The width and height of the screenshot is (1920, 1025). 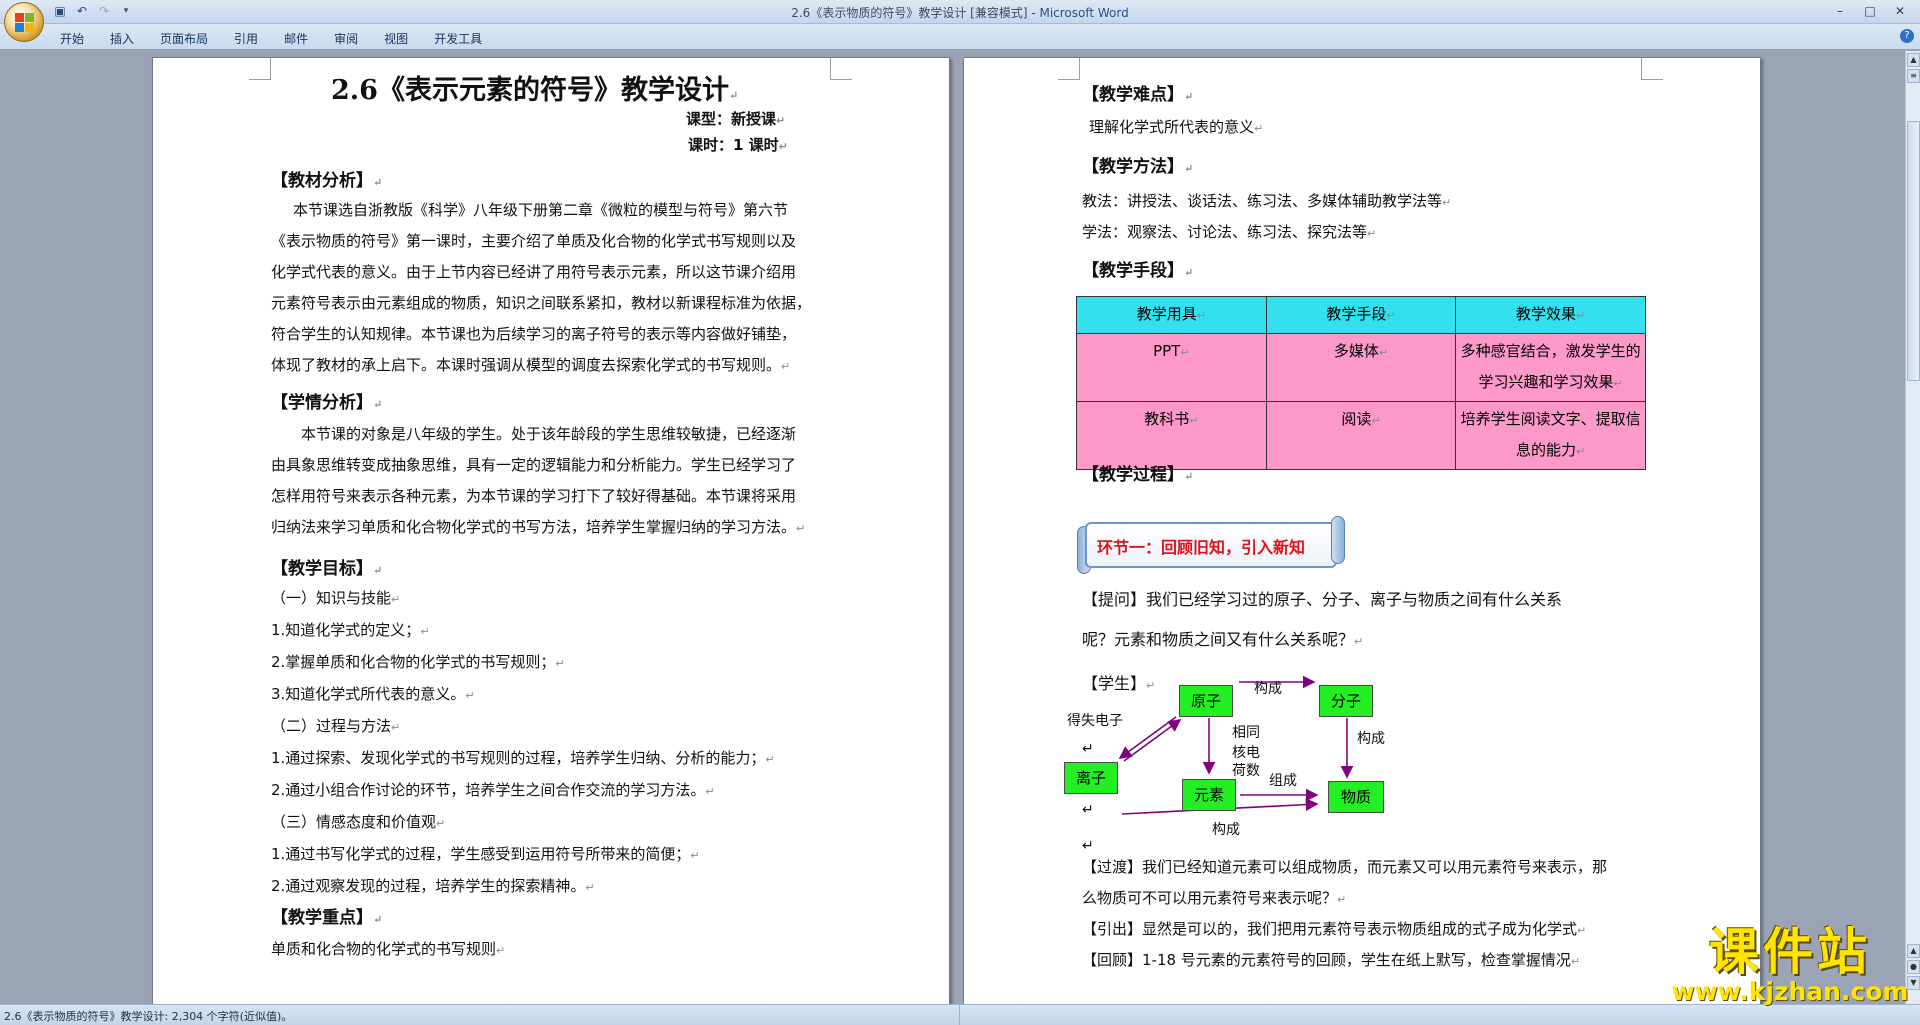 I want to click on lesson-type: 课型：新授课↵, so click(x=736, y=119).